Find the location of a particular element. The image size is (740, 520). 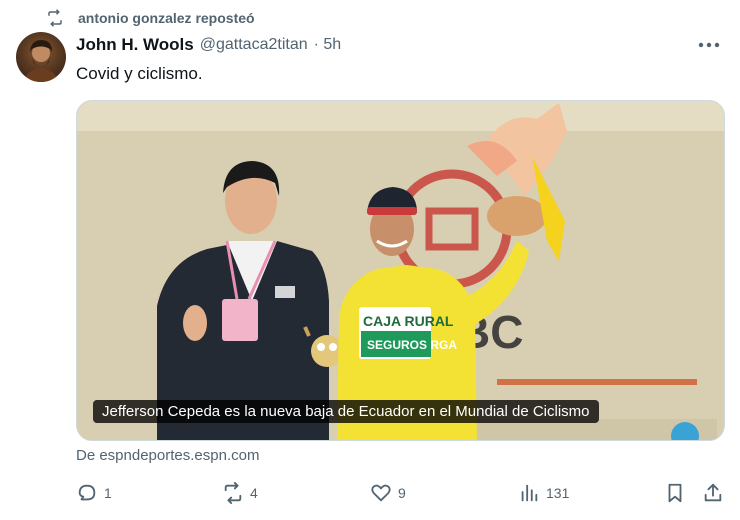

repost-action-icon is located at coordinates (233, 493).